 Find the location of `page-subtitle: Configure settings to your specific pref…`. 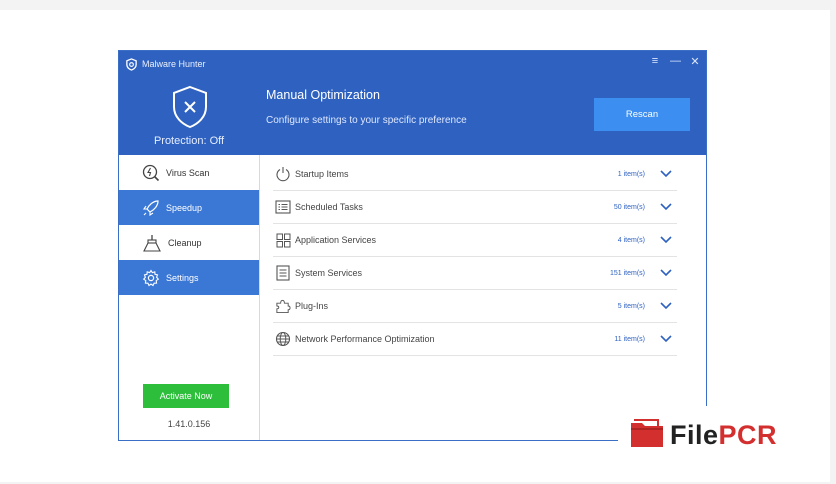

page-subtitle: Configure settings to your specific pref… is located at coordinates (366, 120).